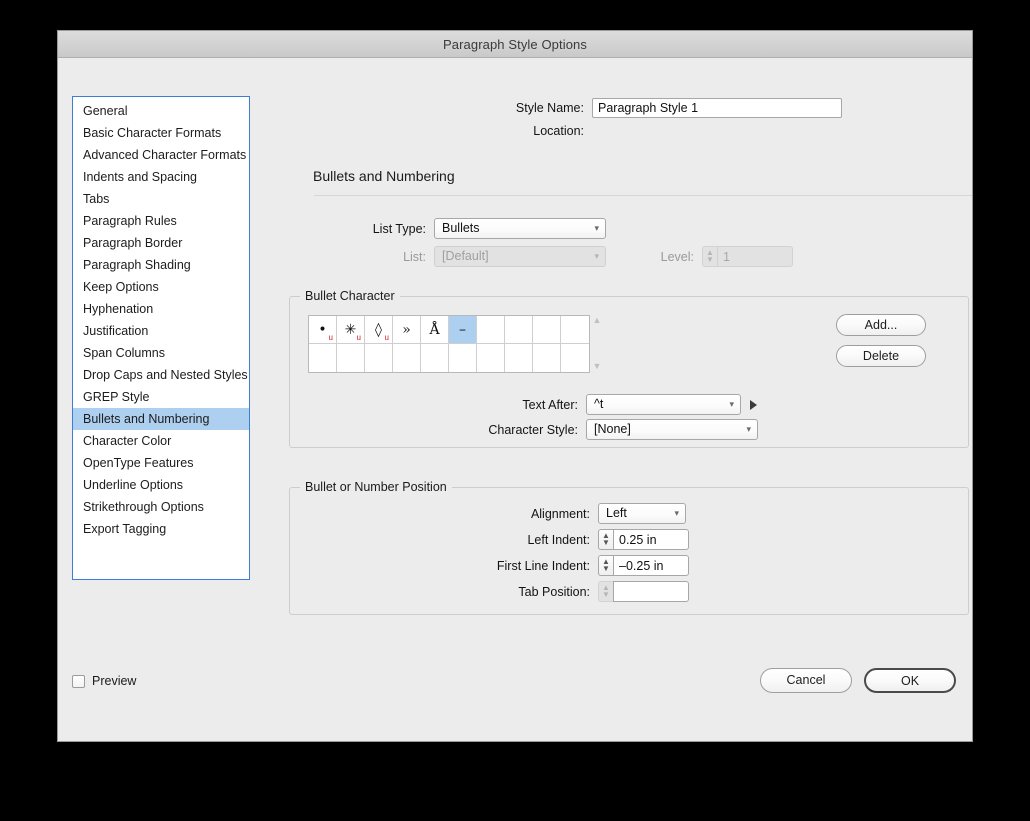  I want to click on list-type-select: Bullets ▾, so click(520, 228).